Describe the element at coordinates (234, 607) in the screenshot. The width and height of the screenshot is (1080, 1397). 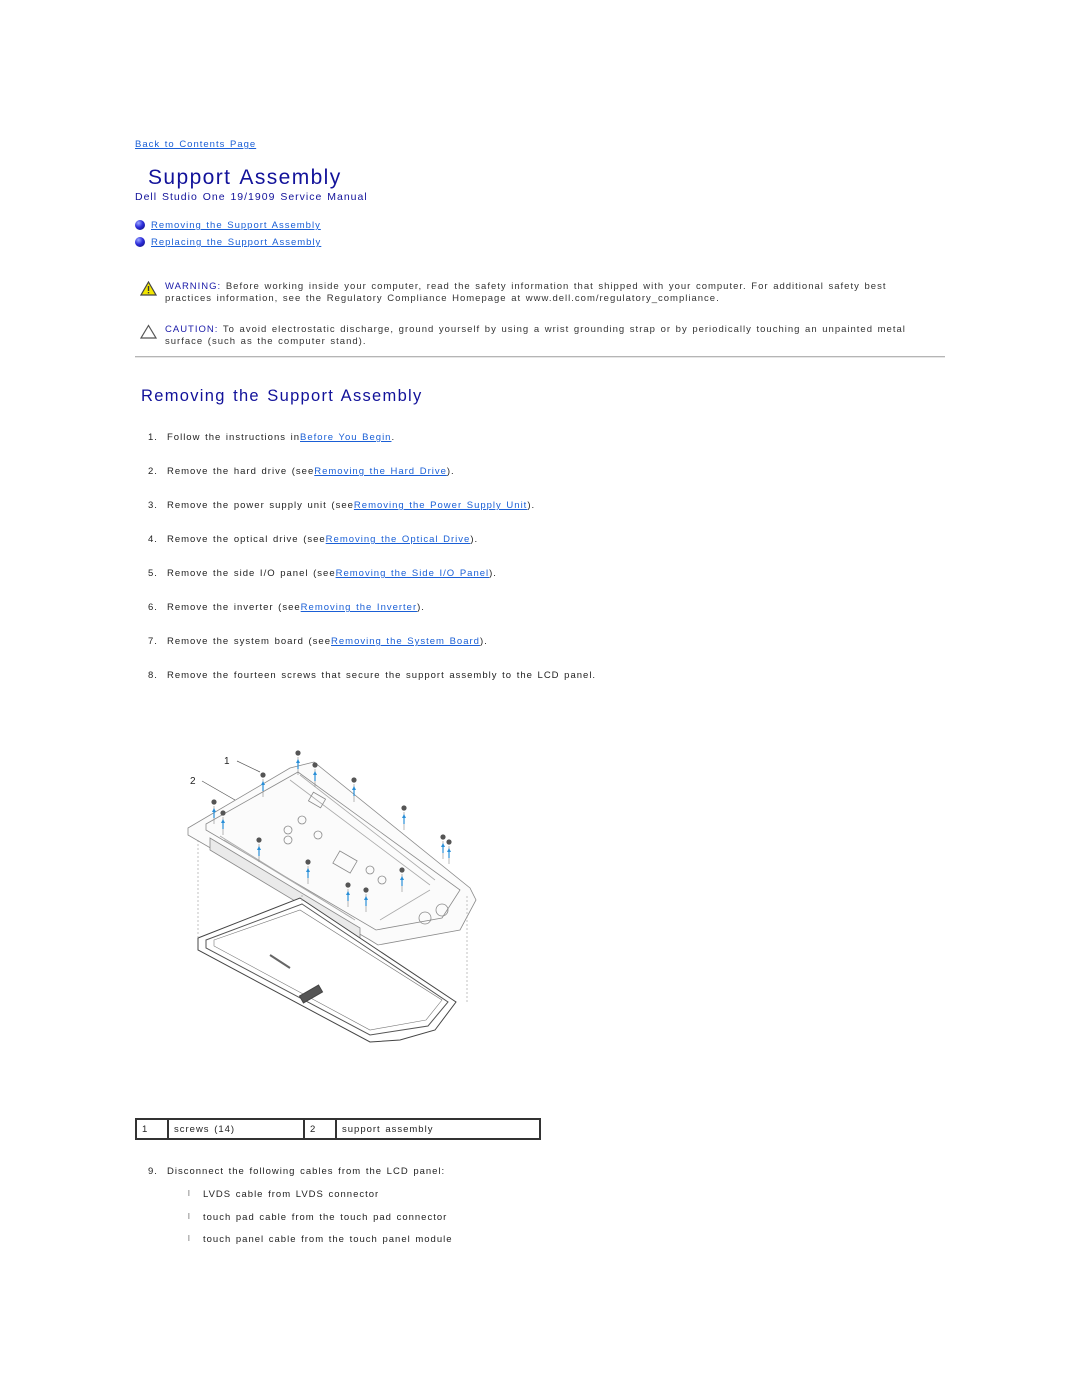
I see `step-text: Remove the inverter (see` at that location.